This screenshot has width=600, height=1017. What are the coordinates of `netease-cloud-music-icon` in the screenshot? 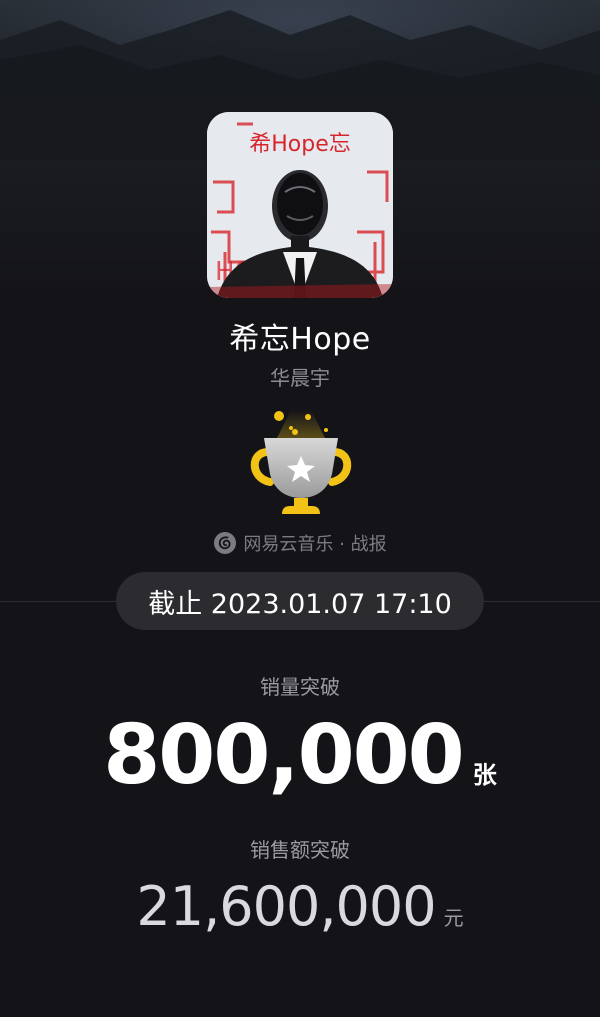 It's located at (225, 543).